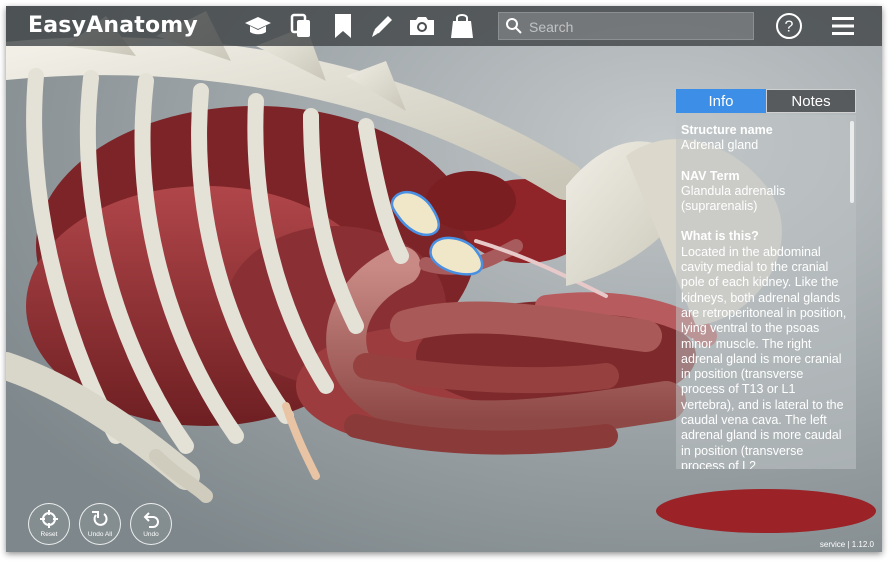  I want to click on search-input, so click(639, 27).